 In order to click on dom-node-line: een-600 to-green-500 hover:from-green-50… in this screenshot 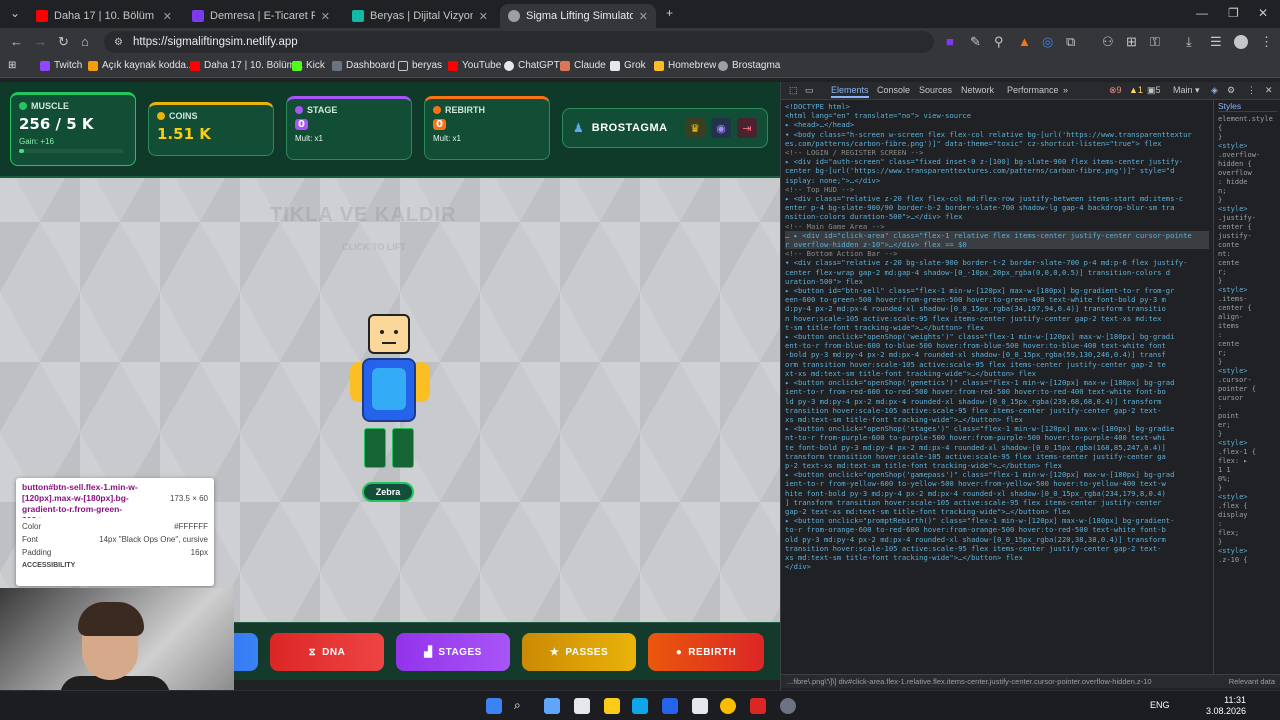, I will do `click(997, 299)`.